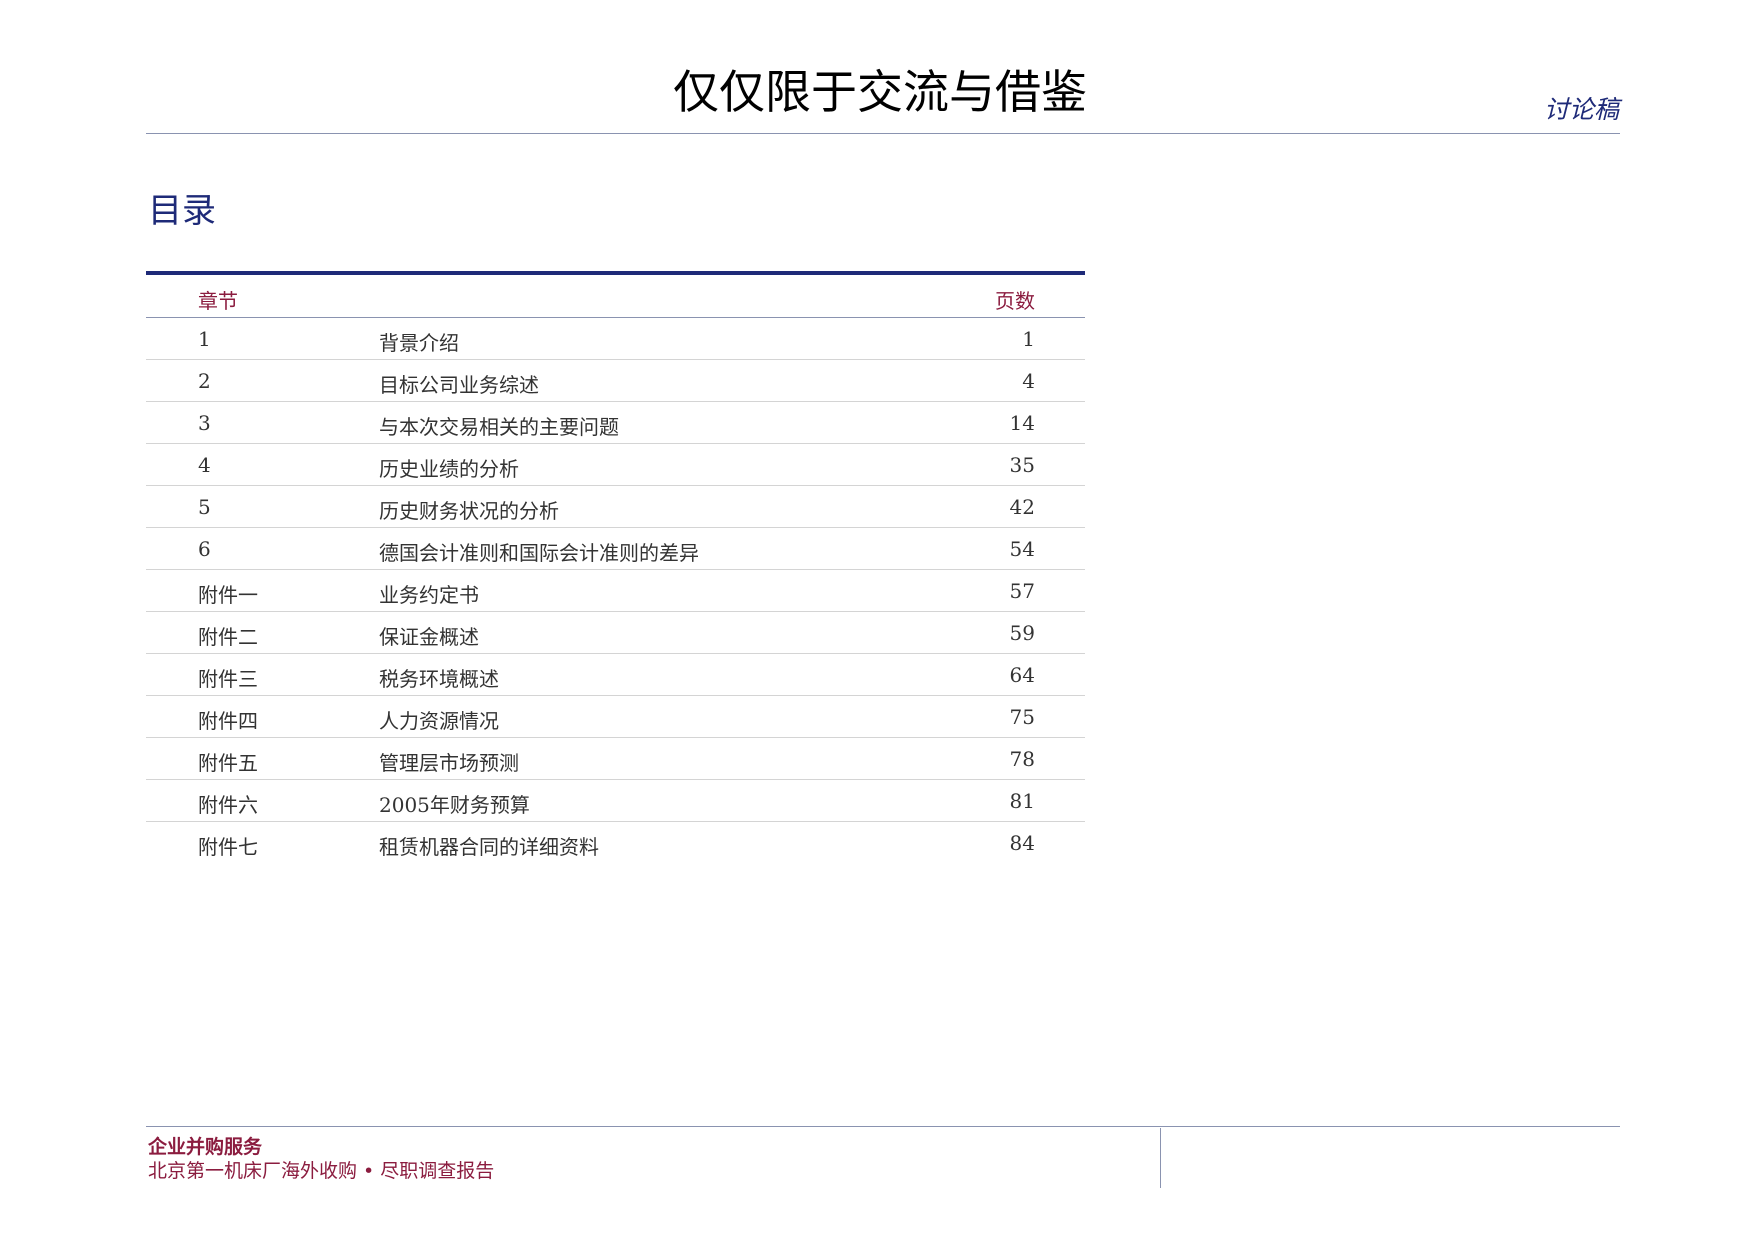 Image resolution: width=1754 pixels, height=1240 pixels. I want to click on toc-row: 6 德国会计准则和国际会计准则的差异 54, so click(615, 549).